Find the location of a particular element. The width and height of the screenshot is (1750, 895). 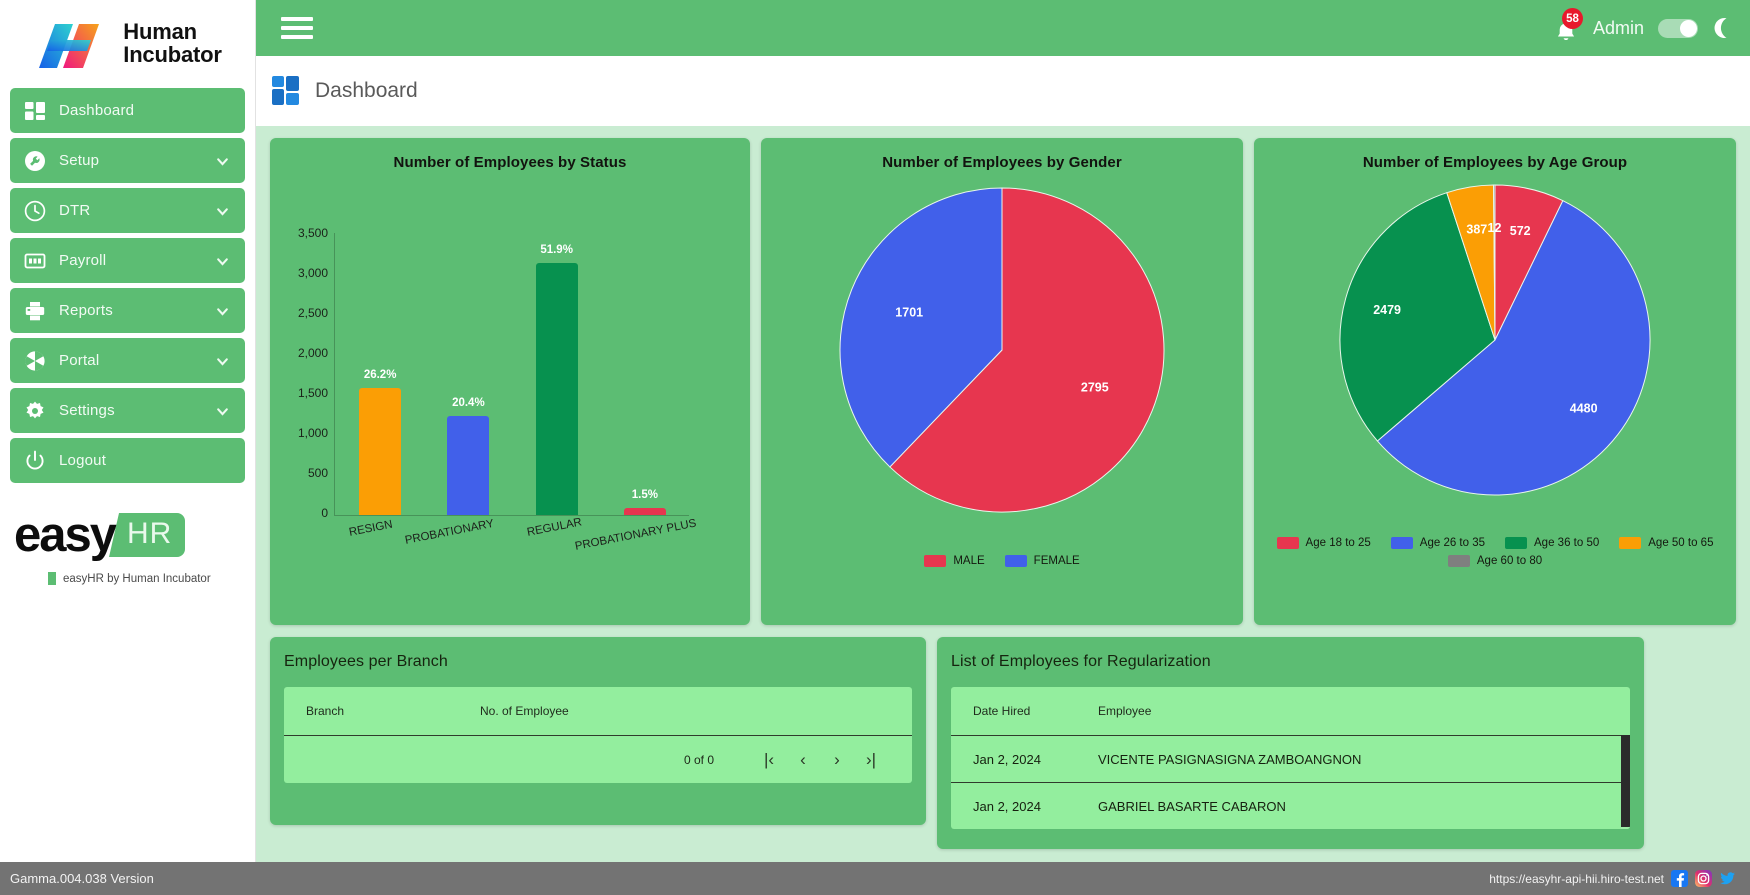

legend-item: Age 60 to 80 is located at coordinates (1495, 561).